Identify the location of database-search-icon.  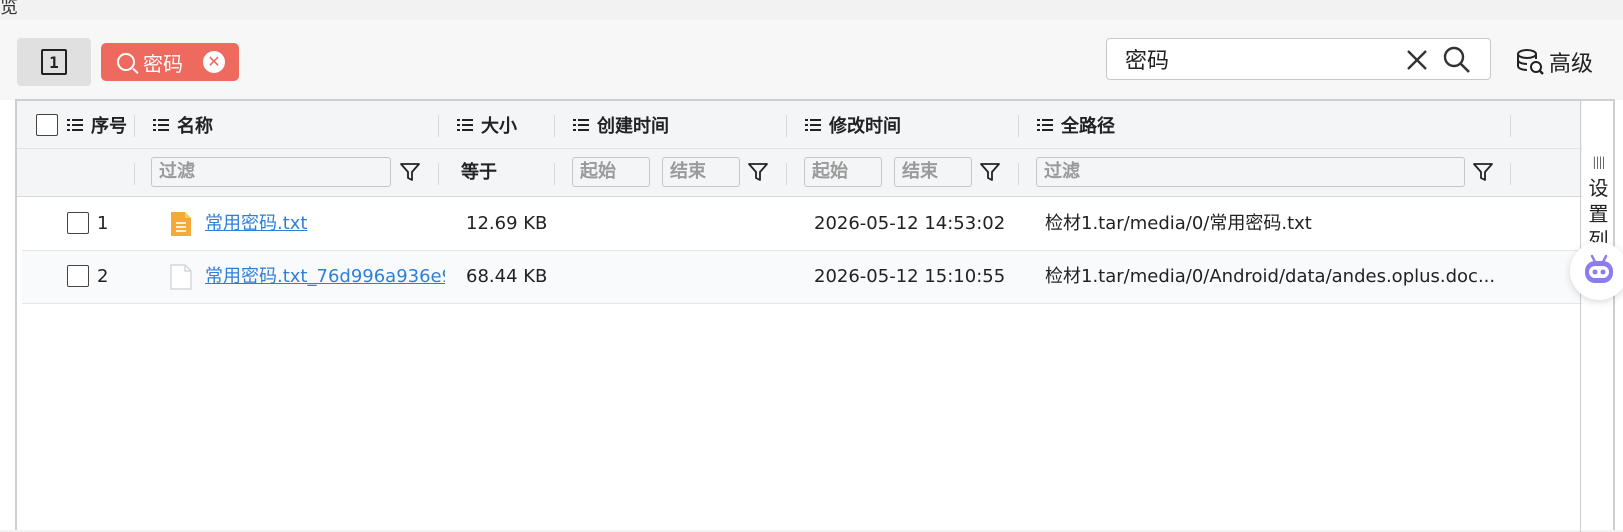
(1530, 62).